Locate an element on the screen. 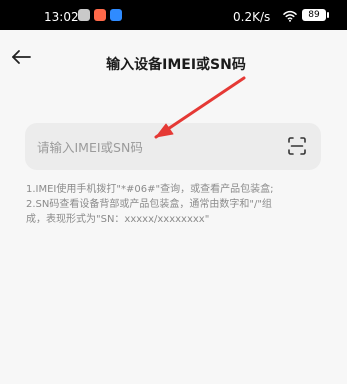  back-arrow-icon is located at coordinates (21, 57).